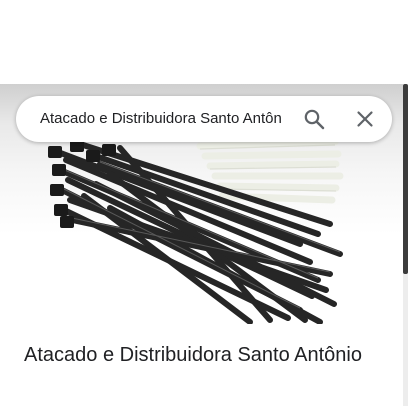  Describe the element at coordinates (165, 120) in the screenshot. I see `search-input: Atacado e Distribuidora Santo Antôn` at that location.